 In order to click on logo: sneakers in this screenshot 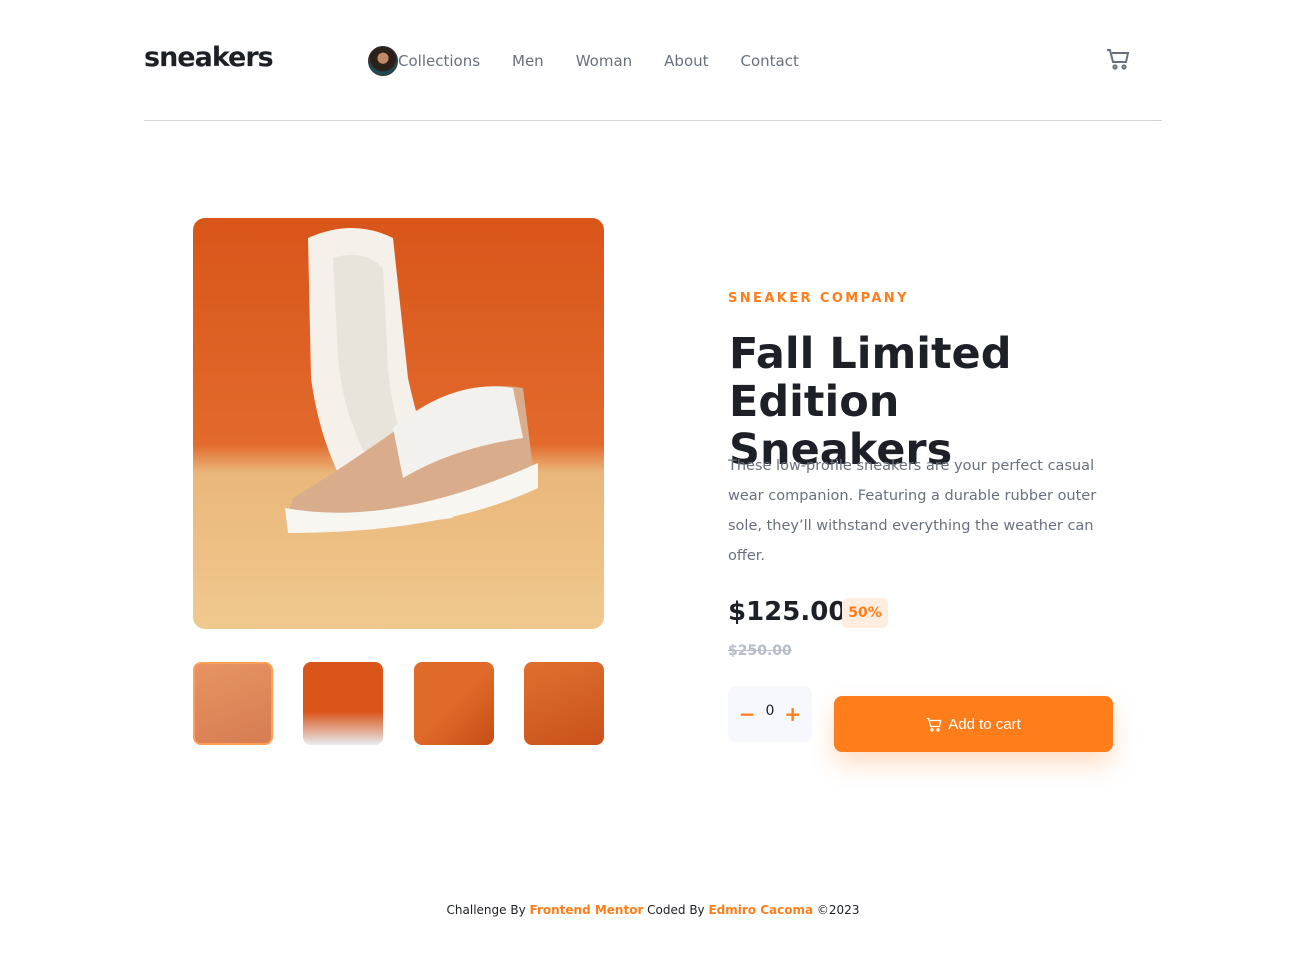, I will do `click(209, 57)`.